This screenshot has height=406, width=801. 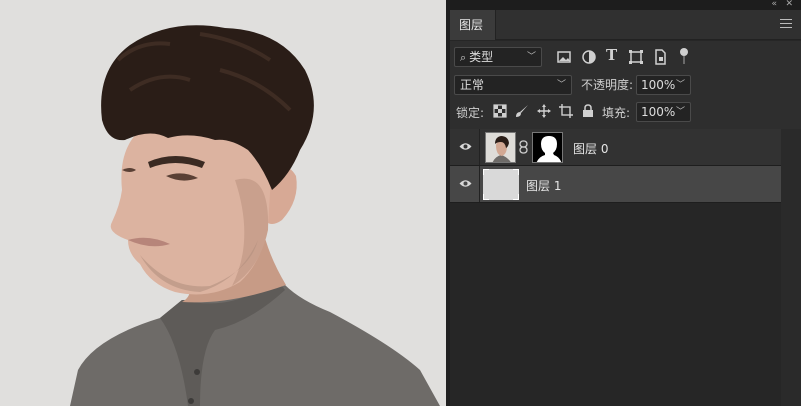 What do you see at coordinates (660, 57) in the screenshot?
I see `smart-object-filter-icon` at bounding box center [660, 57].